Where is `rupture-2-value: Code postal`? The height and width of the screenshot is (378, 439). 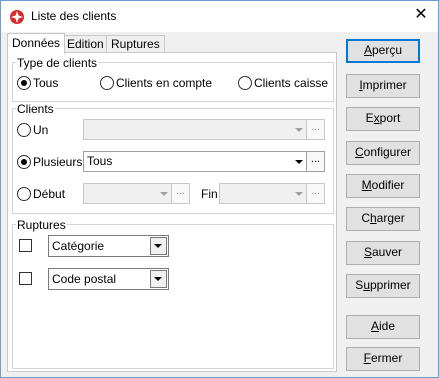 rupture-2-value: Code postal is located at coordinates (84, 279).